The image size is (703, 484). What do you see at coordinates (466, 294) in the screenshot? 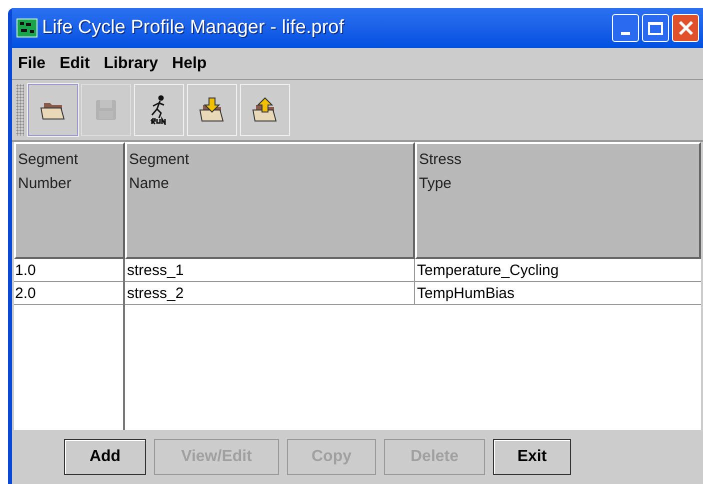
I see `table-cell-text: TempHumBias` at bounding box center [466, 294].